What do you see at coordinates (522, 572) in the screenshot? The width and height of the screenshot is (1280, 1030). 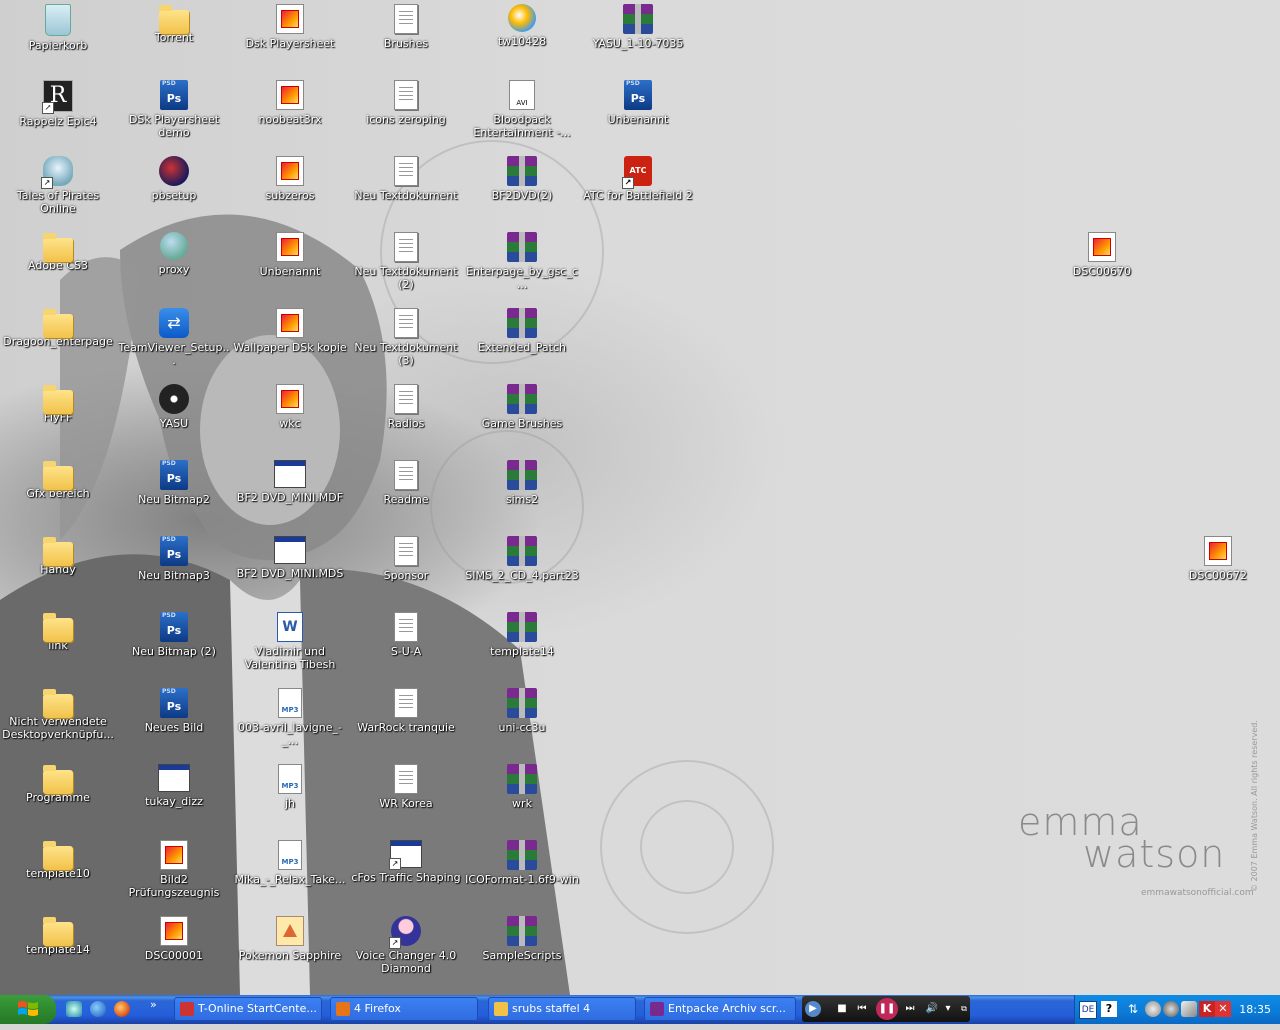 I see `desktop-icon: SIMS_2_CD_4.part23` at bounding box center [522, 572].